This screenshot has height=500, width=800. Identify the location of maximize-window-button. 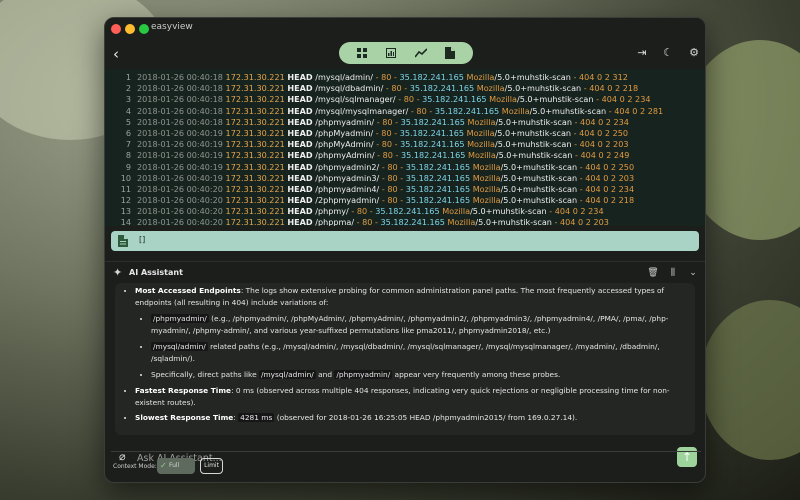
(144, 29).